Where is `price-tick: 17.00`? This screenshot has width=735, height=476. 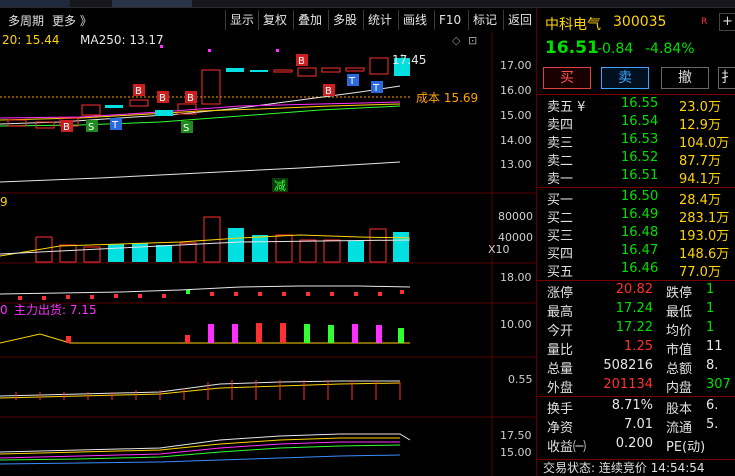 price-tick: 17.00 is located at coordinates (516, 65).